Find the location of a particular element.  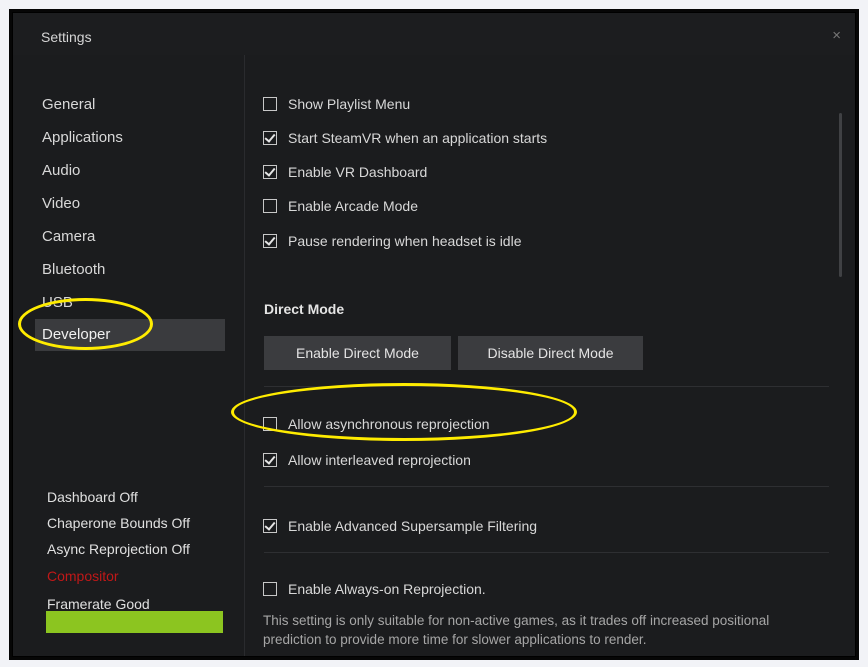

status-chaperone-bounds: Chaperone Bounds Off is located at coordinates (118, 523).